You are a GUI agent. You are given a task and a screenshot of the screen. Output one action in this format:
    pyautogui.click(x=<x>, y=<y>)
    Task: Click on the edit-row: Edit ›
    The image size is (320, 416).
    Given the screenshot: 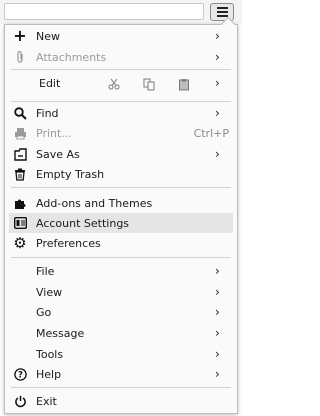 What is the action you would take?
    pyautogui.click(x=121, y=84)
    